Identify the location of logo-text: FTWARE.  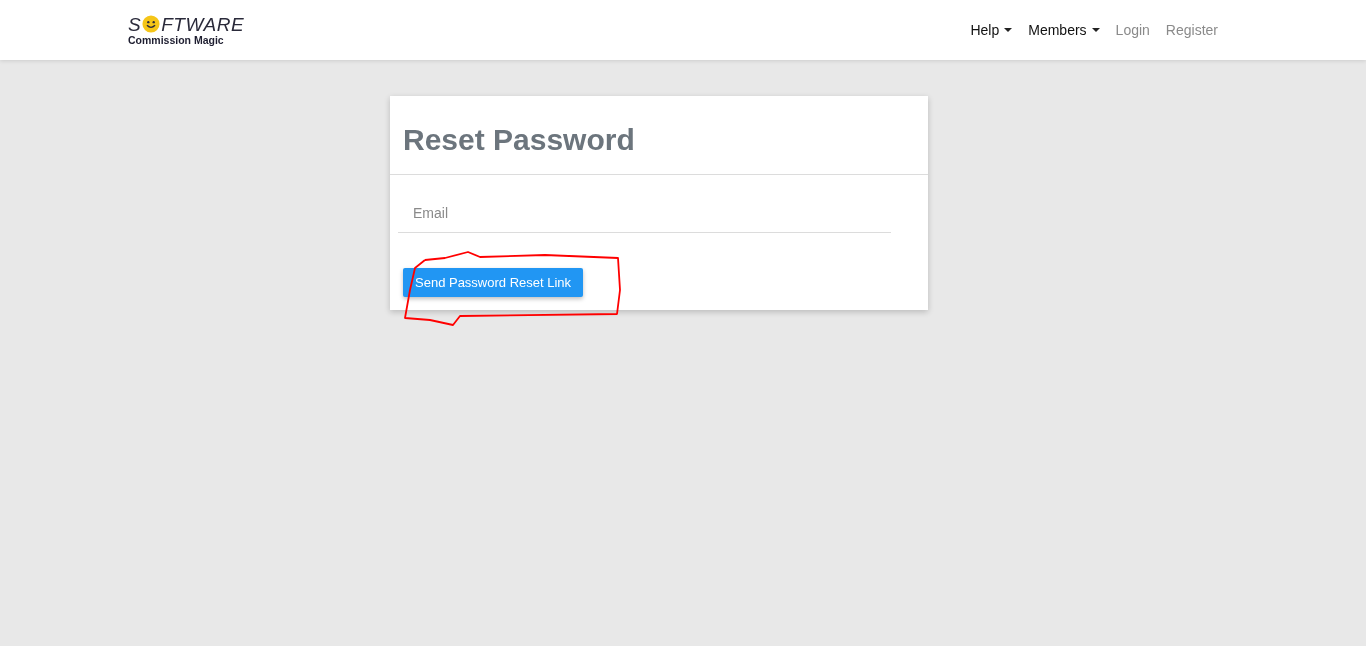
(203, 24).